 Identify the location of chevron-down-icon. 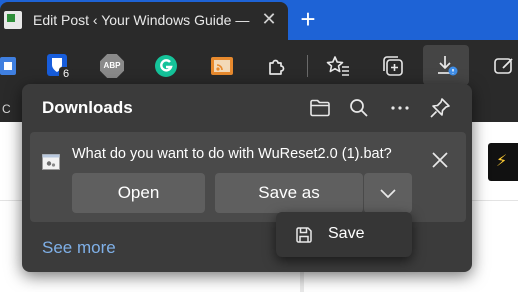
(388, 194).